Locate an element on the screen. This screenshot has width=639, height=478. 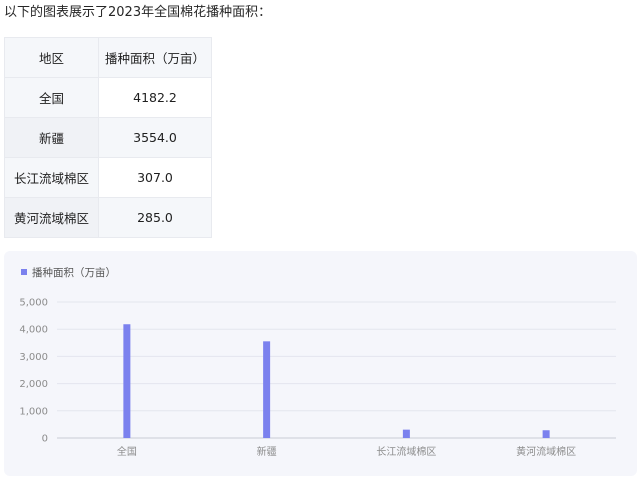
y-tick-label: 5,000 is located at coordinates (33, 303).